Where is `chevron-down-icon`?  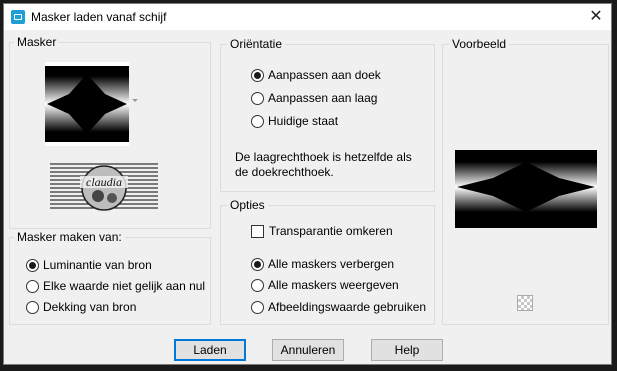
chevron-down-icon is located at coordinates (135, 100).